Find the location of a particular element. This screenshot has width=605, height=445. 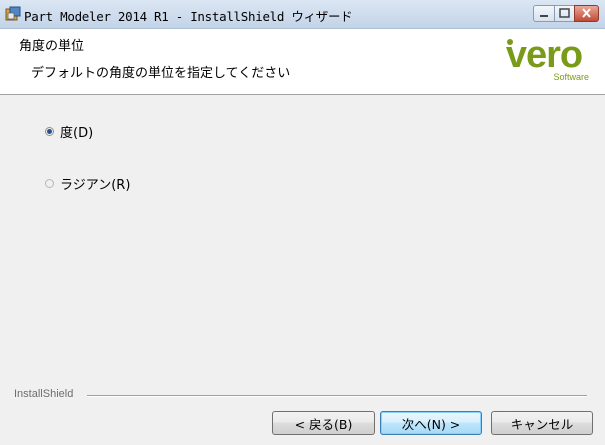

brand-label: InstallShield is located at coordinates (44, 394).